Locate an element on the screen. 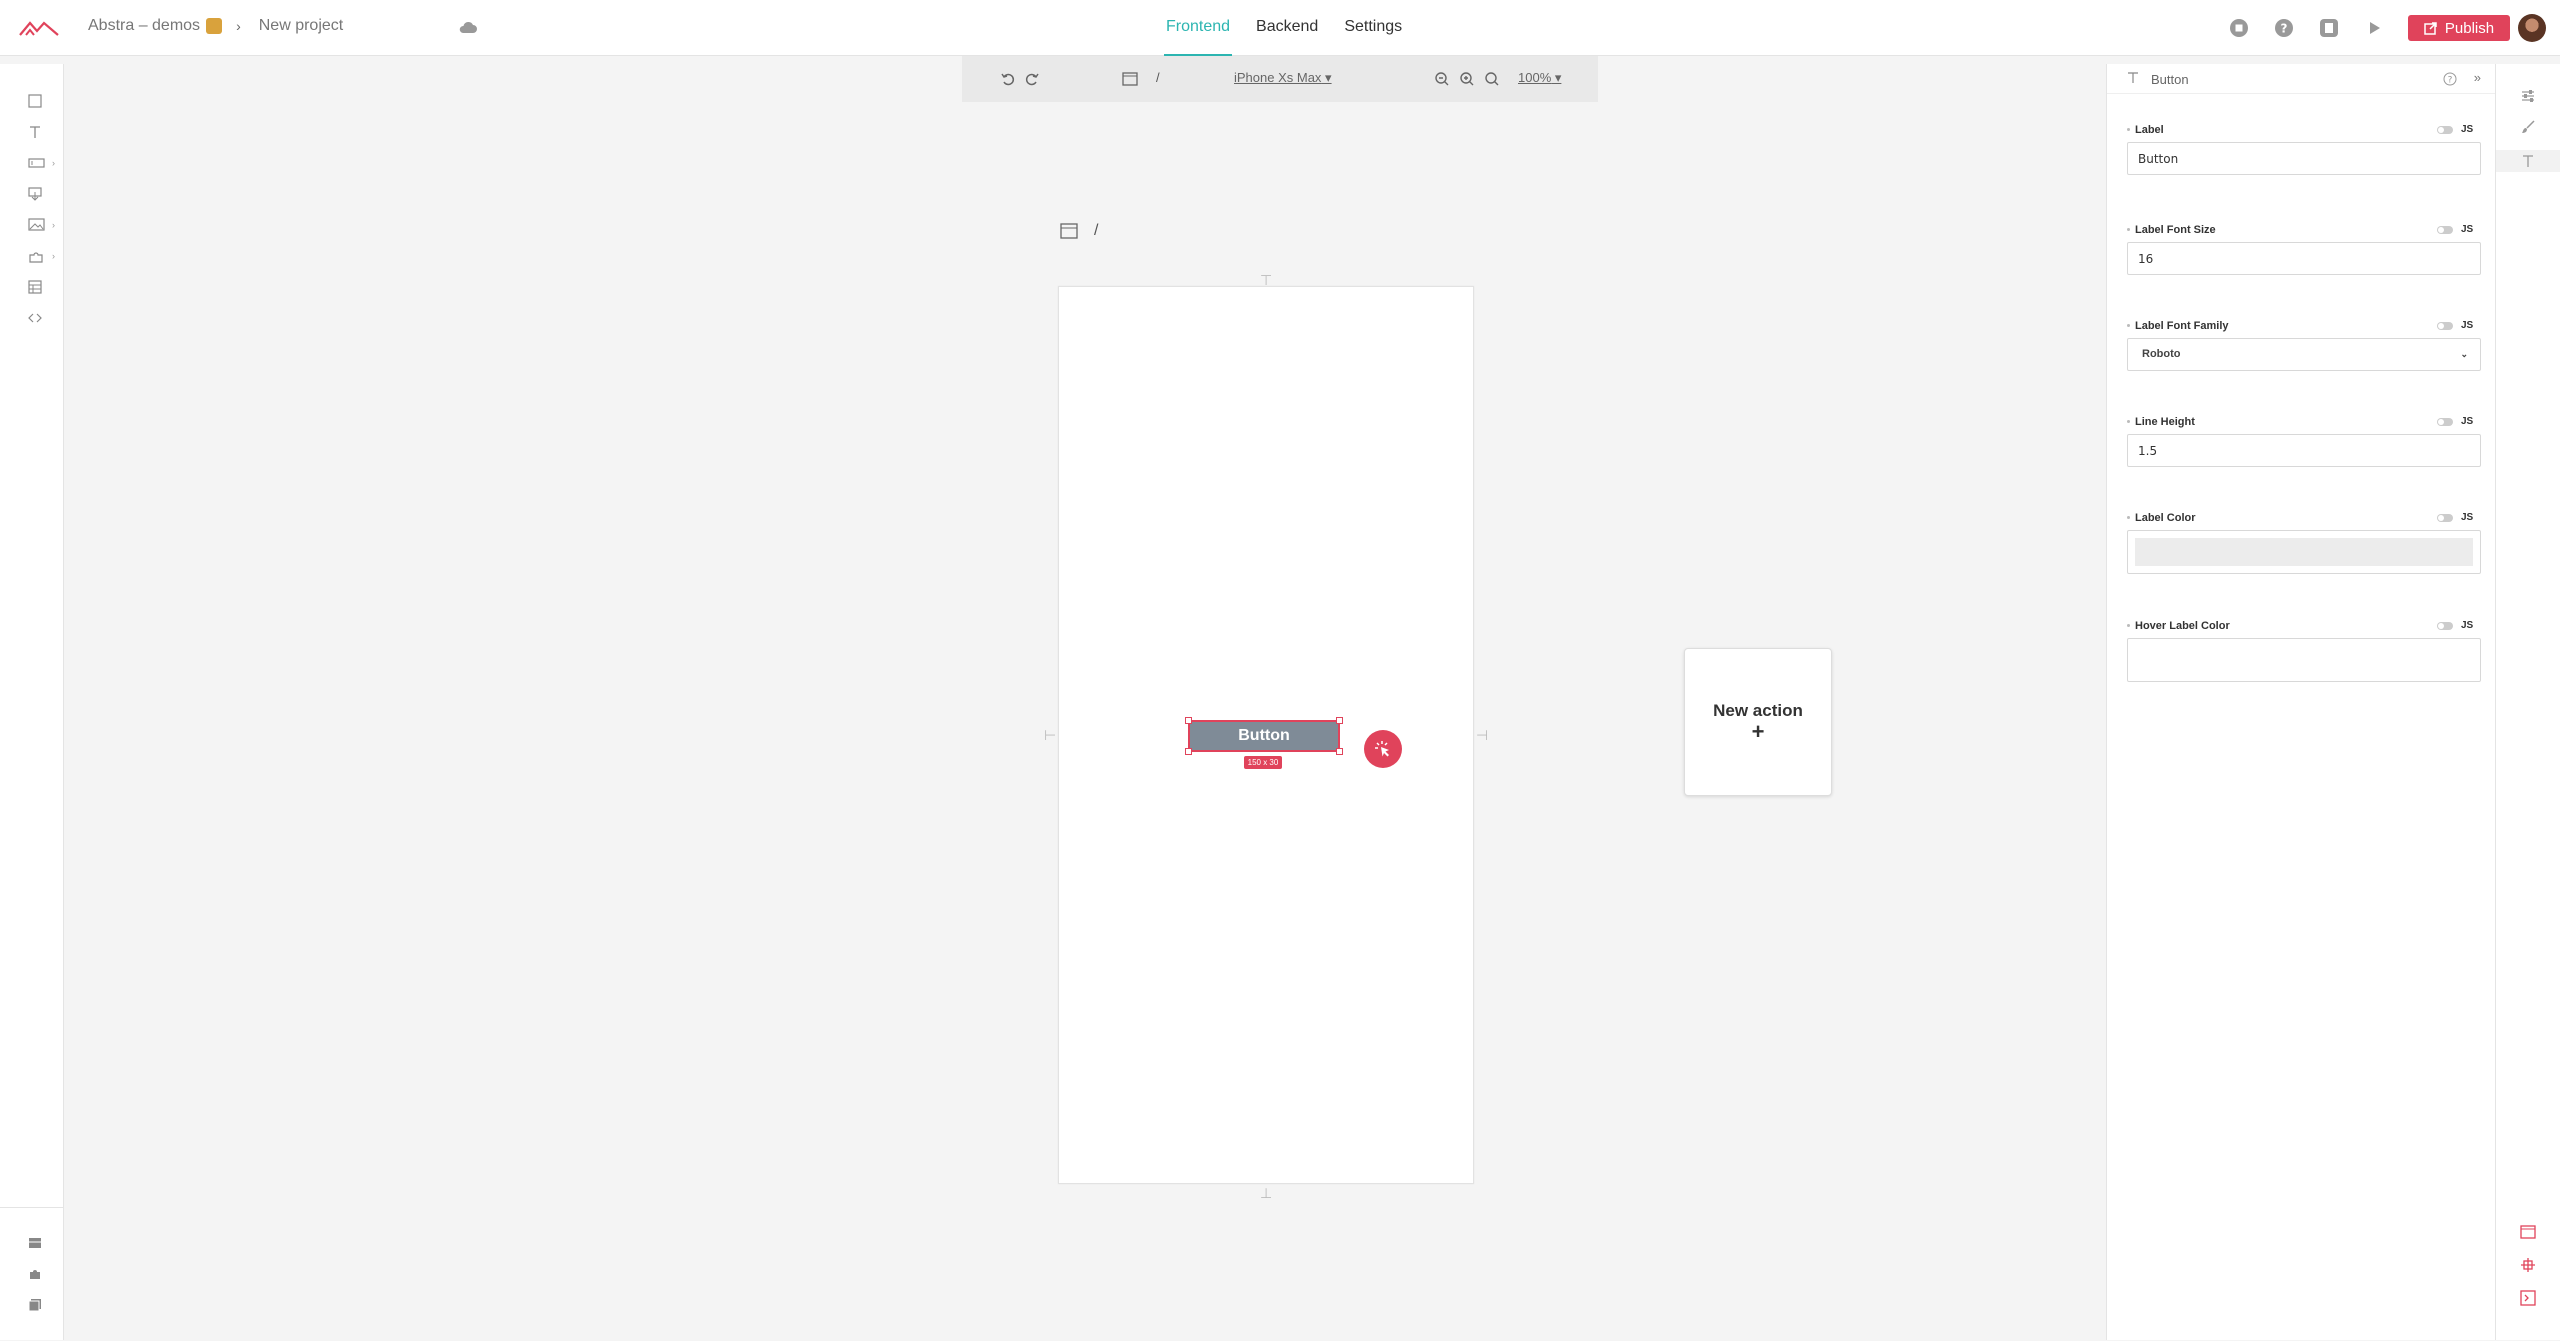 Image resolution: width=2560 pixels, height=1341 pixels. prop-line-height-title: Line Height is located at coordinates (2161, 422).